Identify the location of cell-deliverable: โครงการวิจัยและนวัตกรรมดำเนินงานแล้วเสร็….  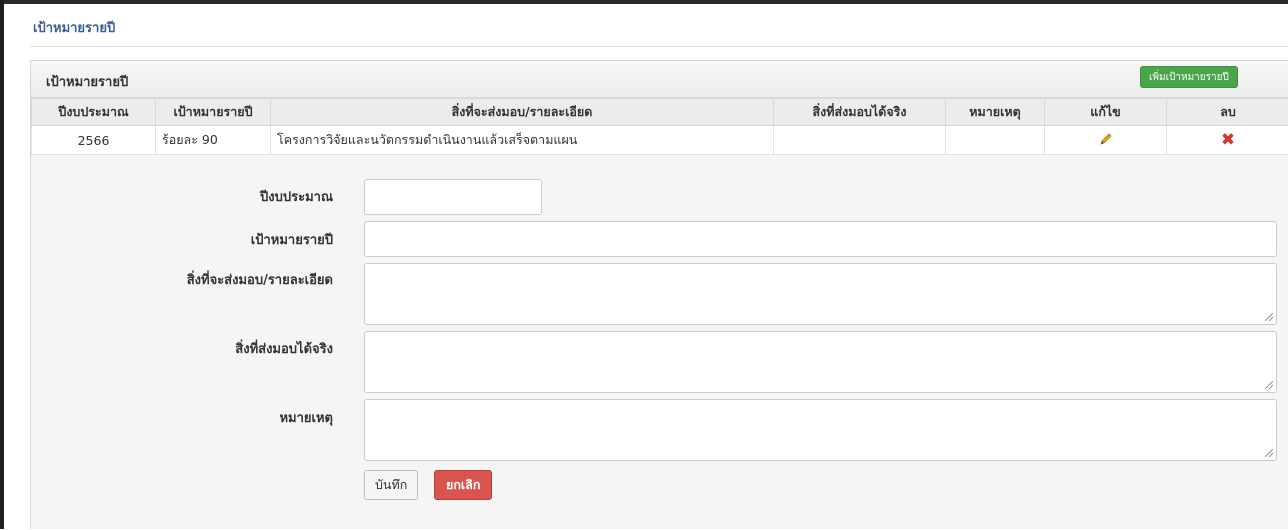
(522, 140).